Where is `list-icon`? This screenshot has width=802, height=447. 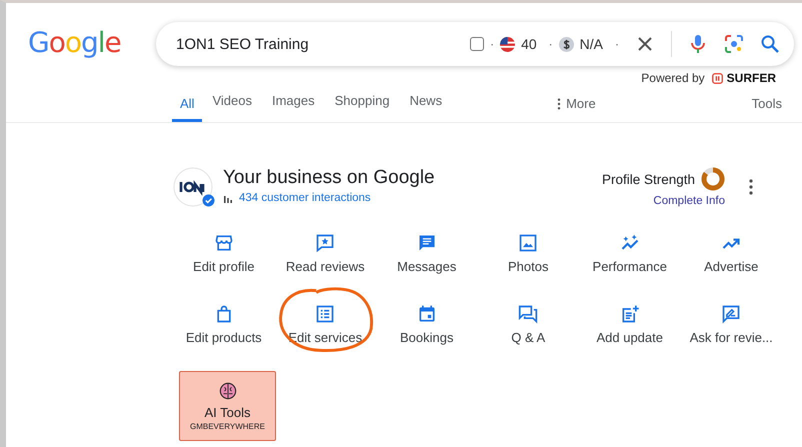 list-icon is located at coordinates (325, 314).